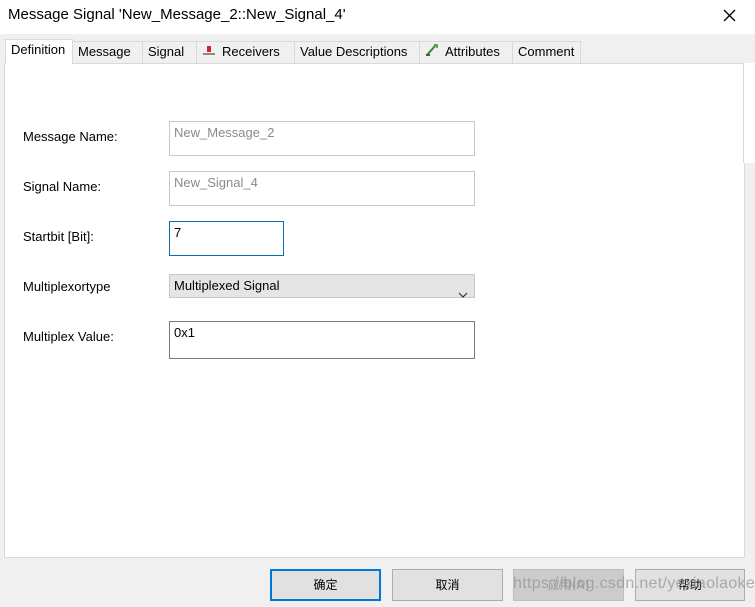 Image resolution: width=755 pixels, height=607 pixels. What do you see at coordinates (104, 51) in the screenshot?
I see `tab-label: Message` at bounding box center [104, 51].